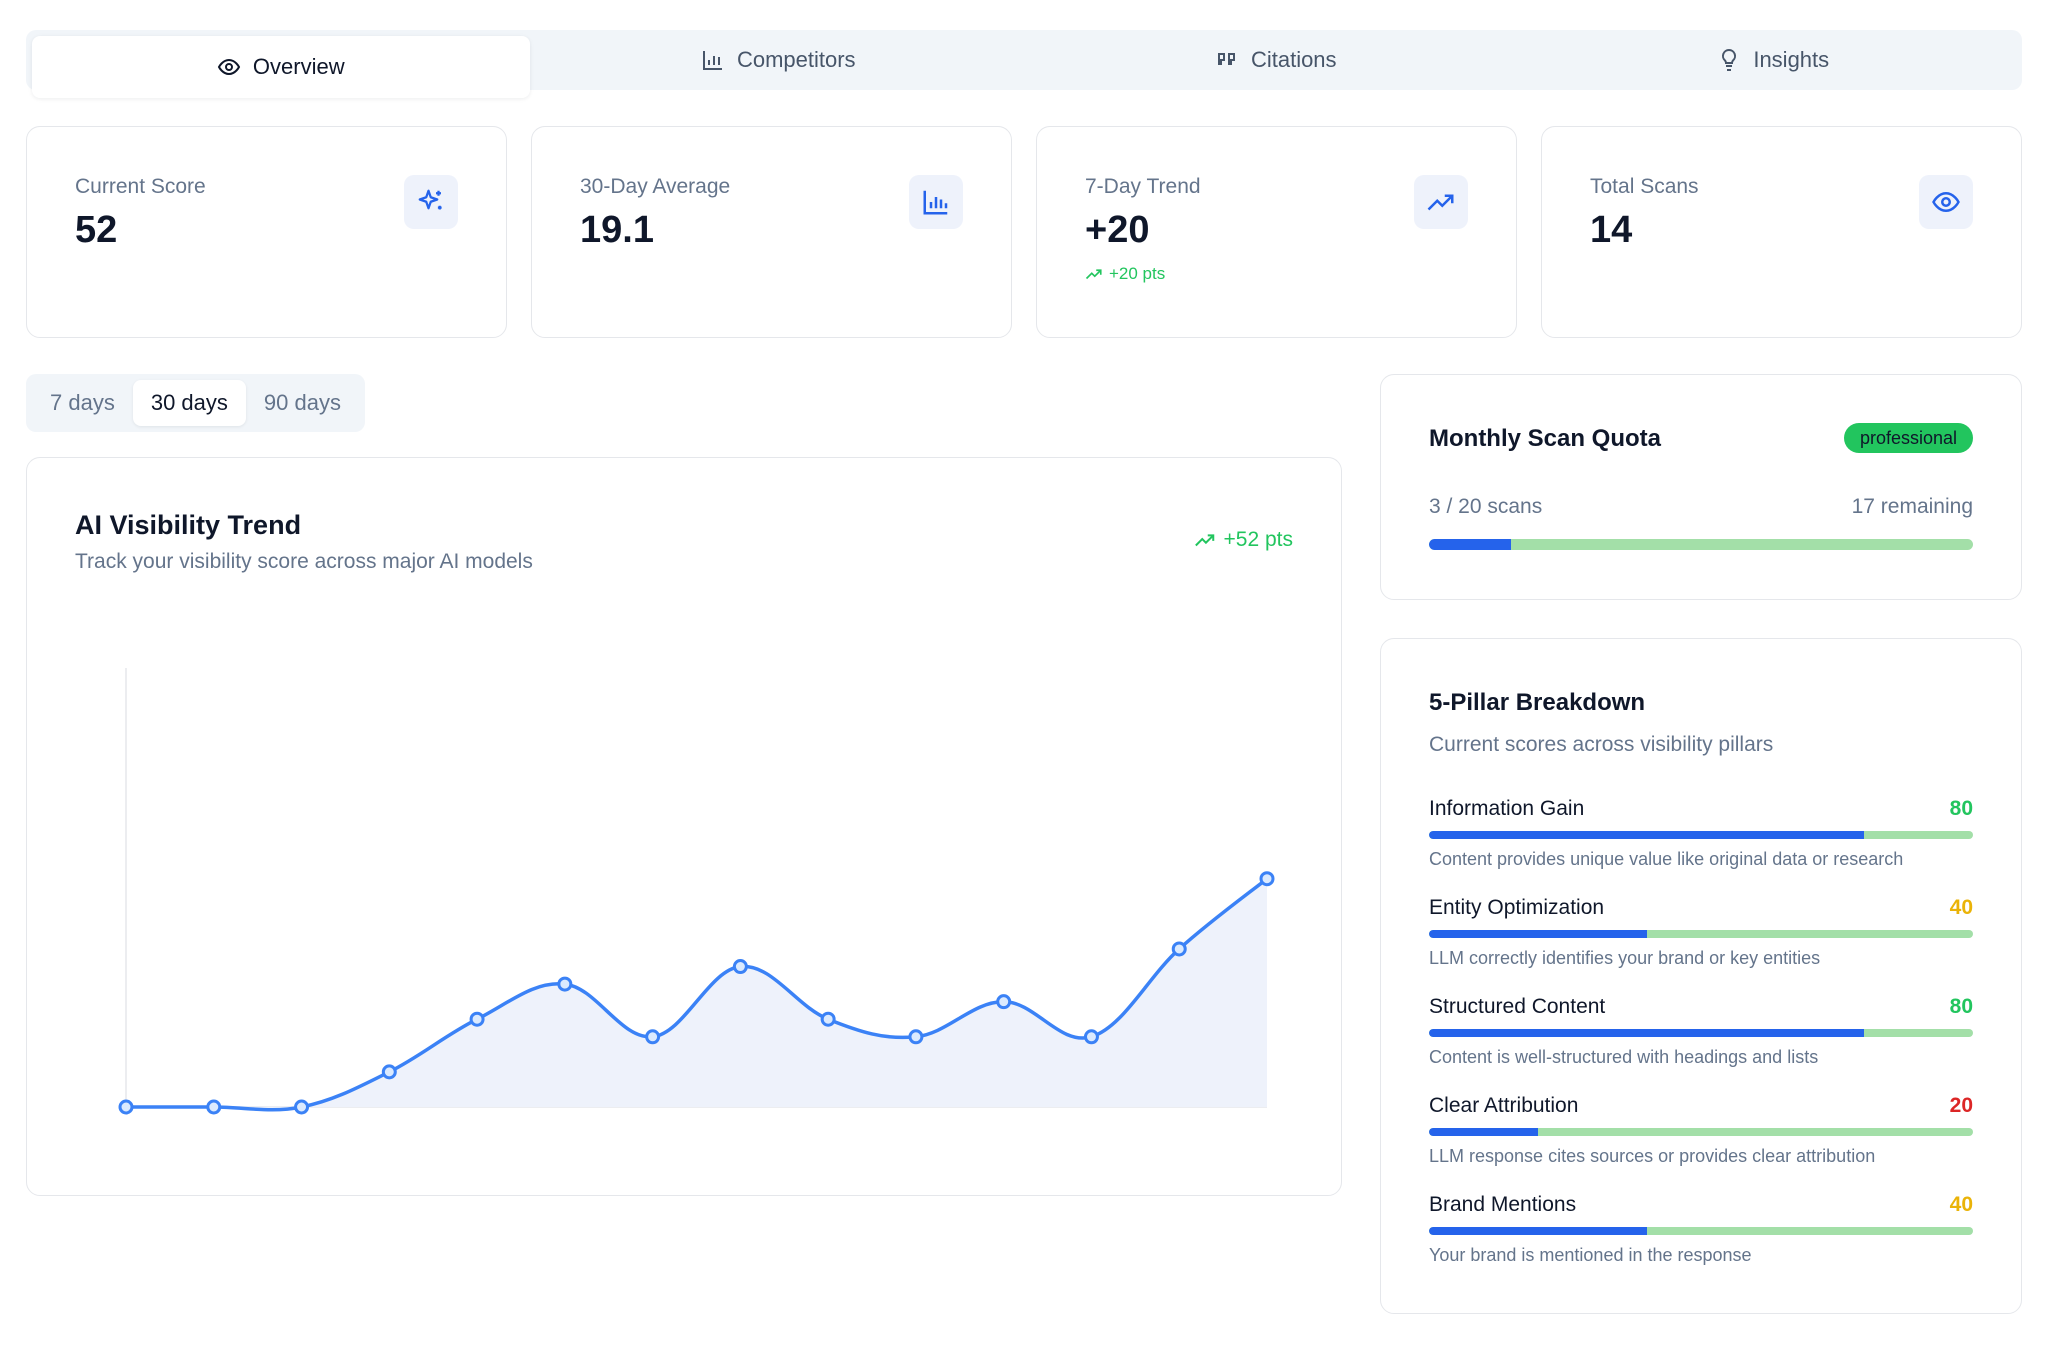 The width and height of the screenshot is (2048, 1351). What do you see at coordinates (1137, 273) in the screenshot?
I see `stat-sub-text: +20 pts` at bounding box center [1137, 273].